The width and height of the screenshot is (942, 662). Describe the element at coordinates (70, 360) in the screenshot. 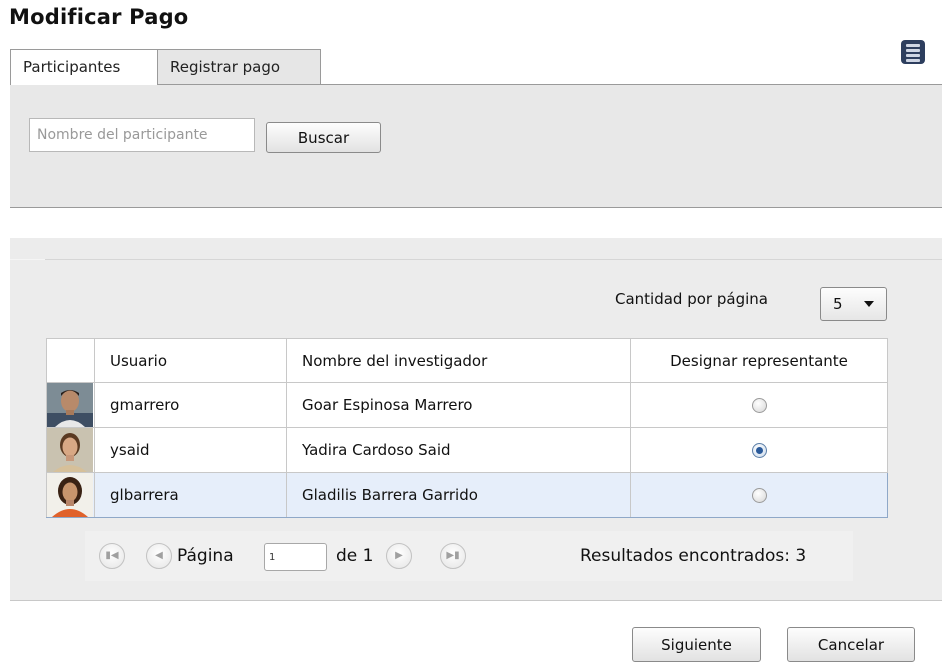

I see `photo-column-header` at that location.